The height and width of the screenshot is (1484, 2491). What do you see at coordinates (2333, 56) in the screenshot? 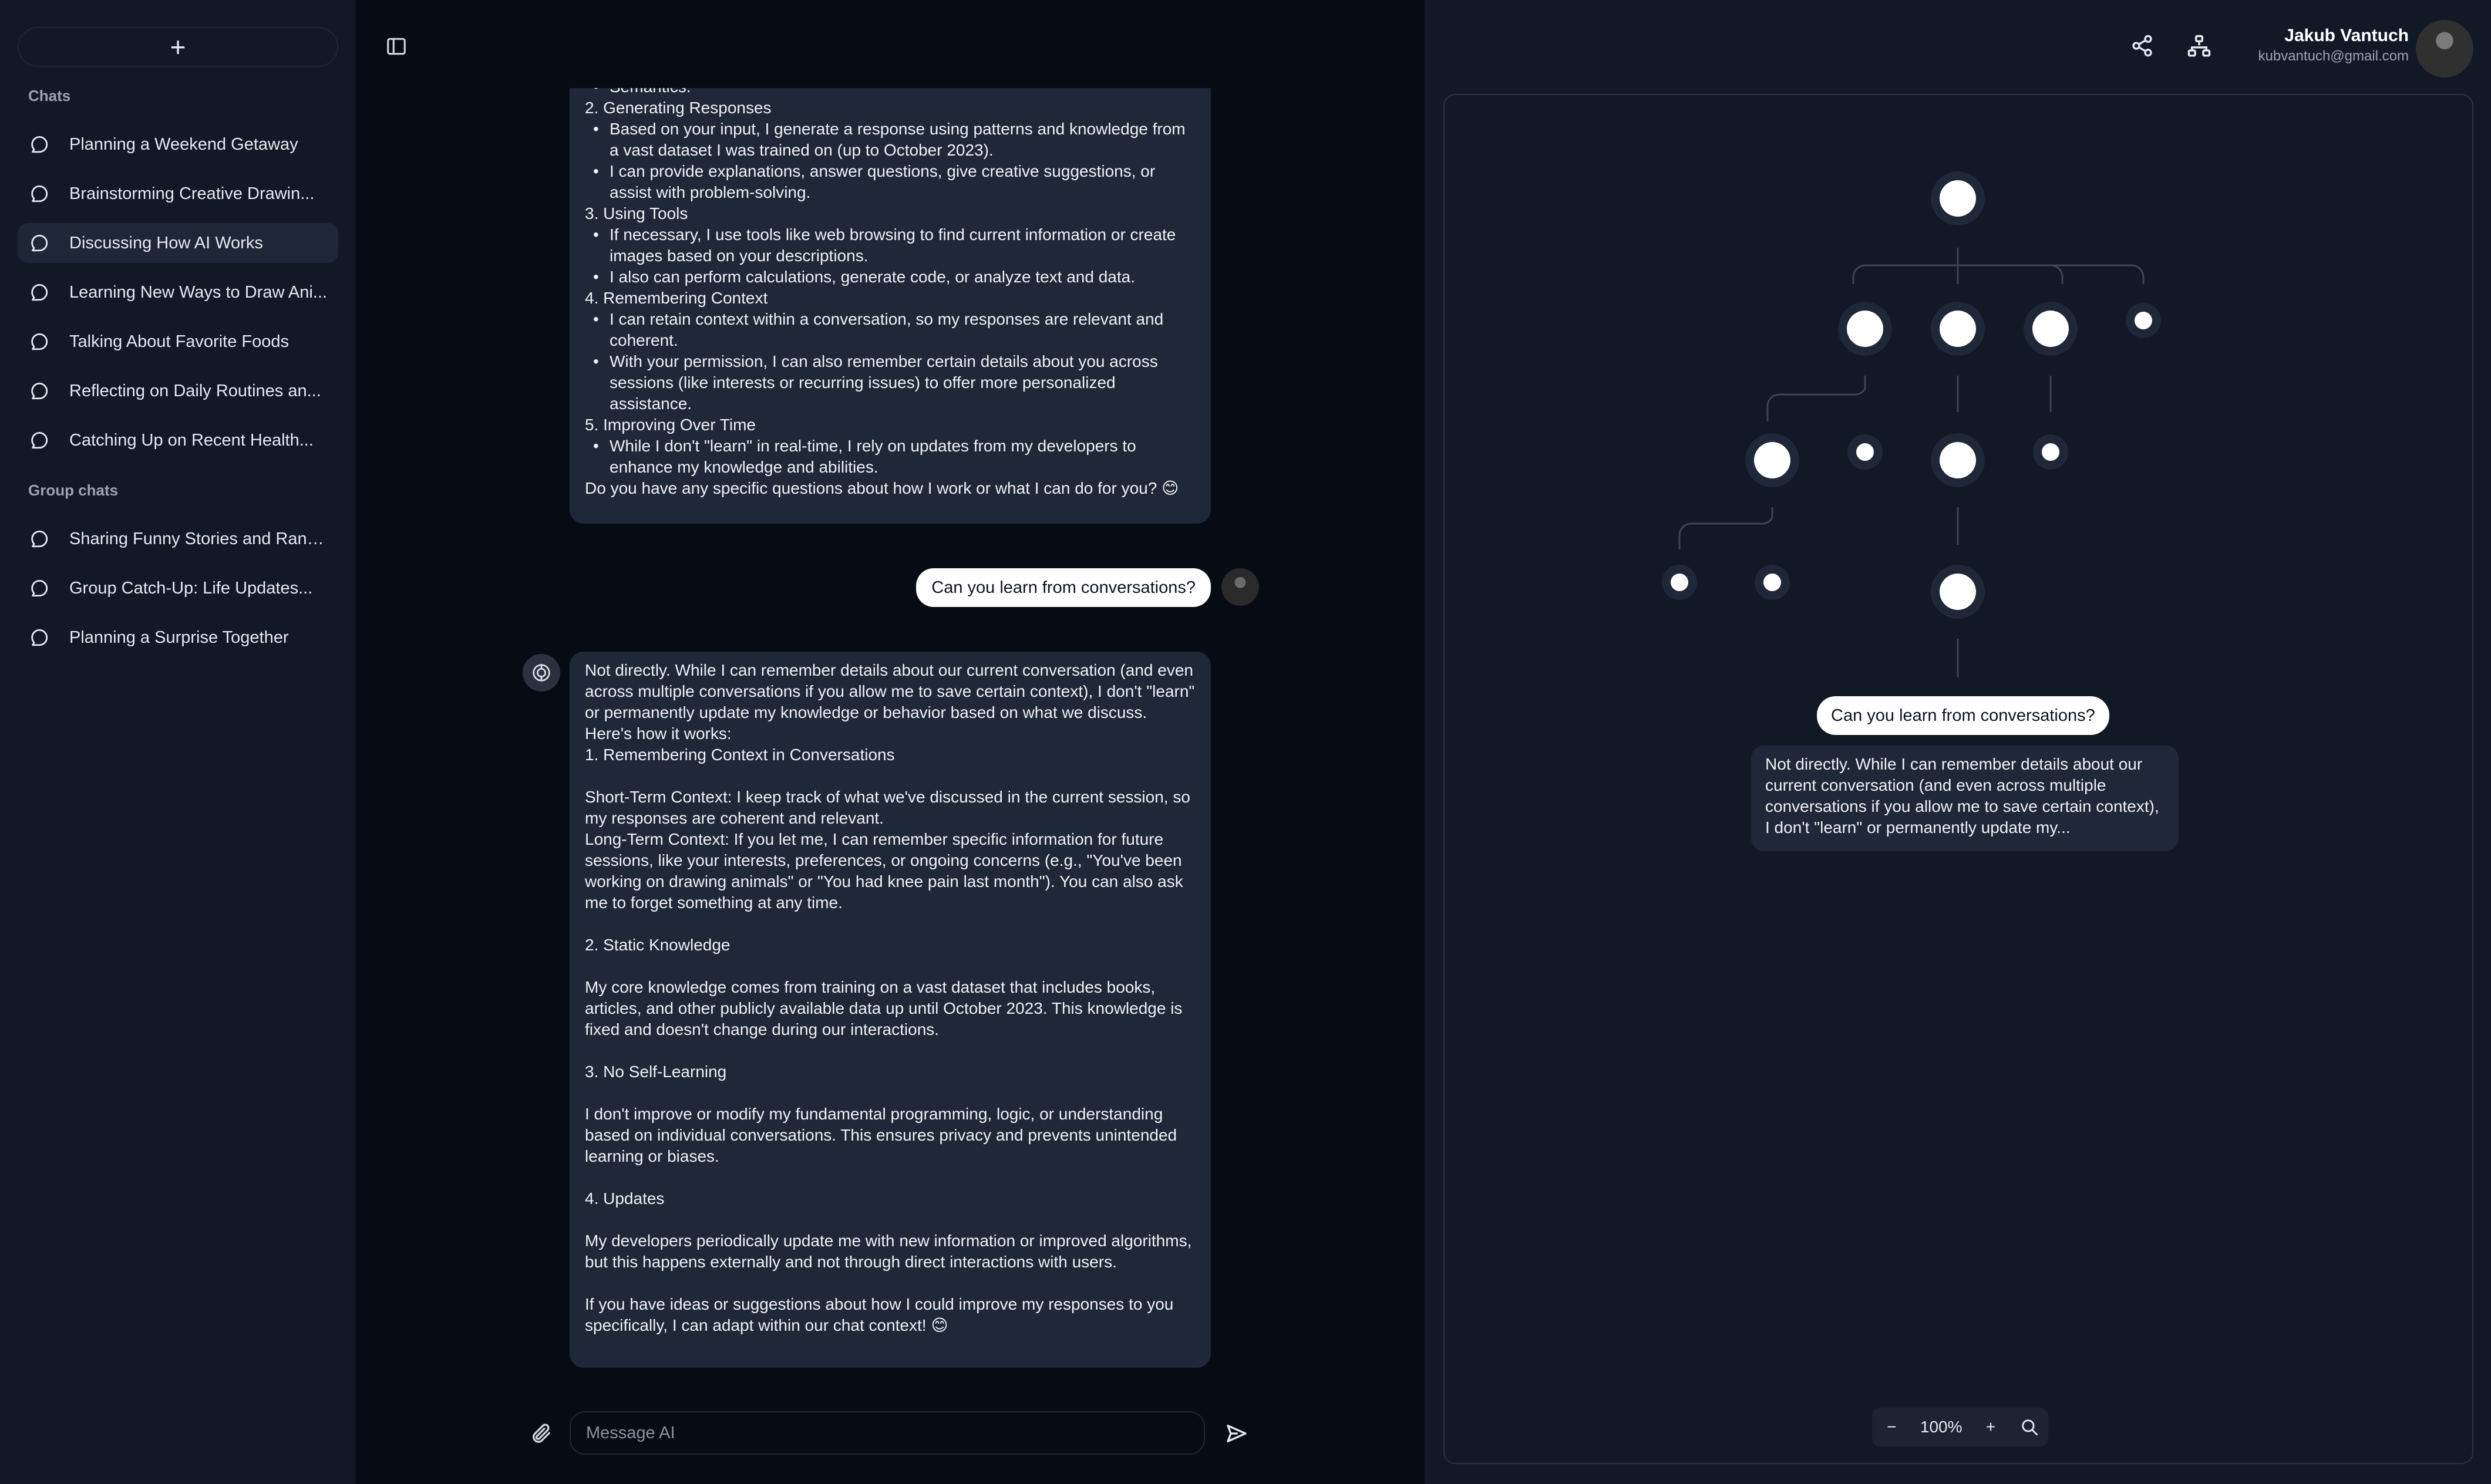
I see `user-email: kubvantuch@gmail.com` at bounding box center [2333, 56].